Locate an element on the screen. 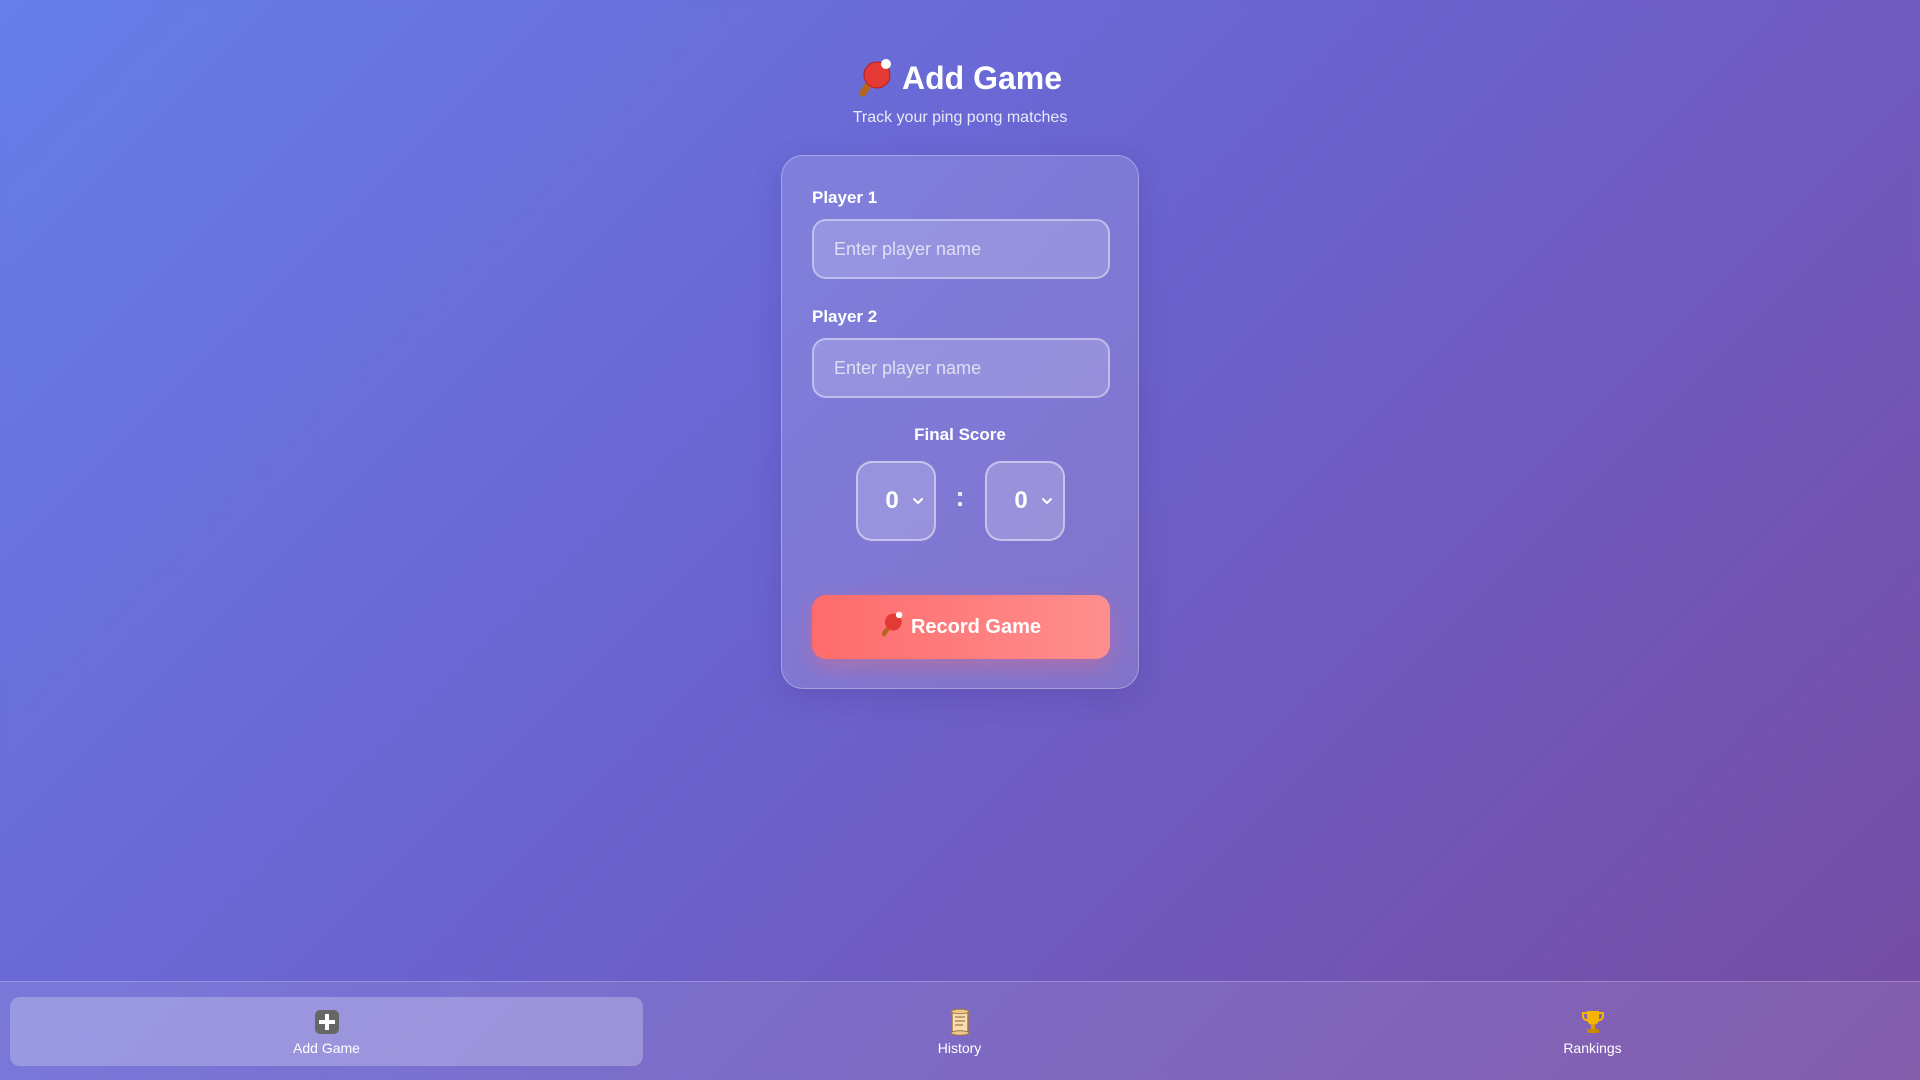 The width and height of the screenshot is (1920, 1080). record-game-button: Record Game is located at coordinates (961, 627).